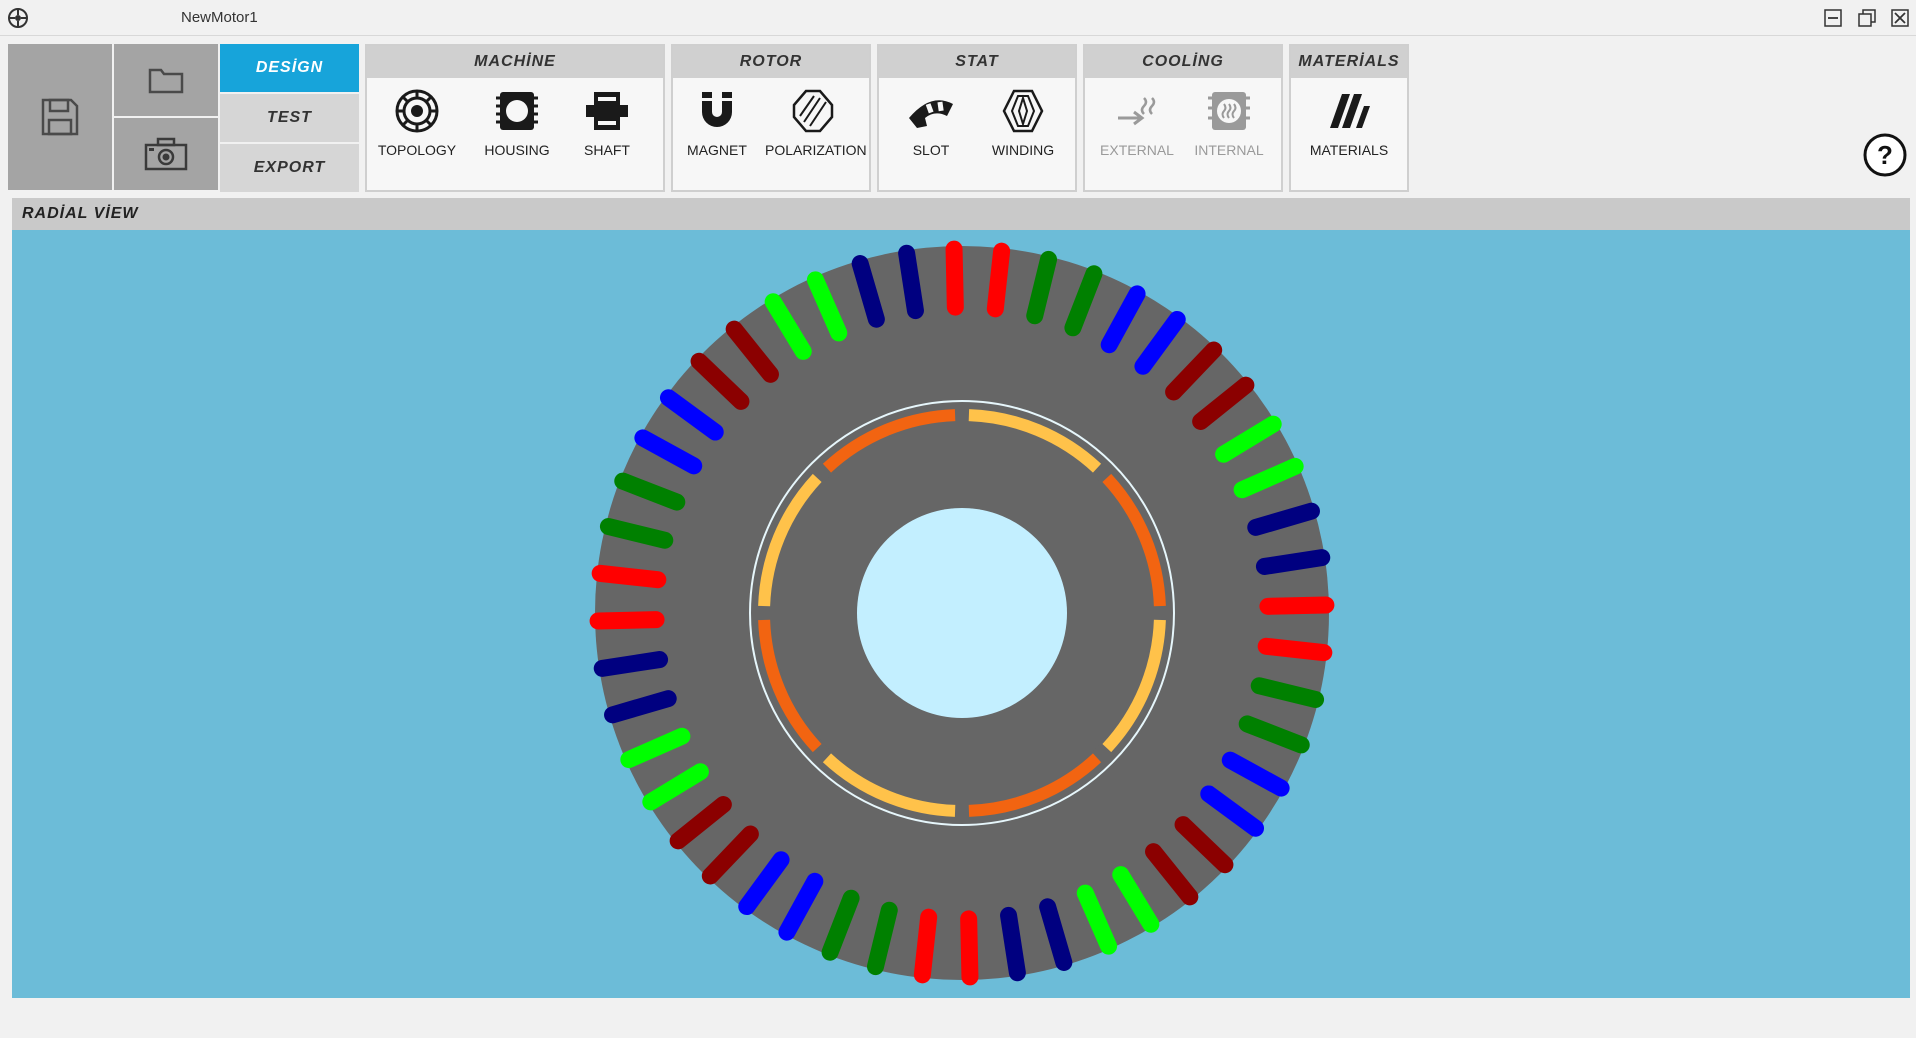 The width and height of the screenshot is (1916, 1038). What do you see at coordinates (1229, 111) in the screenshot?
I see `internal-cooling-icon` at bounding box center [1229, 111].